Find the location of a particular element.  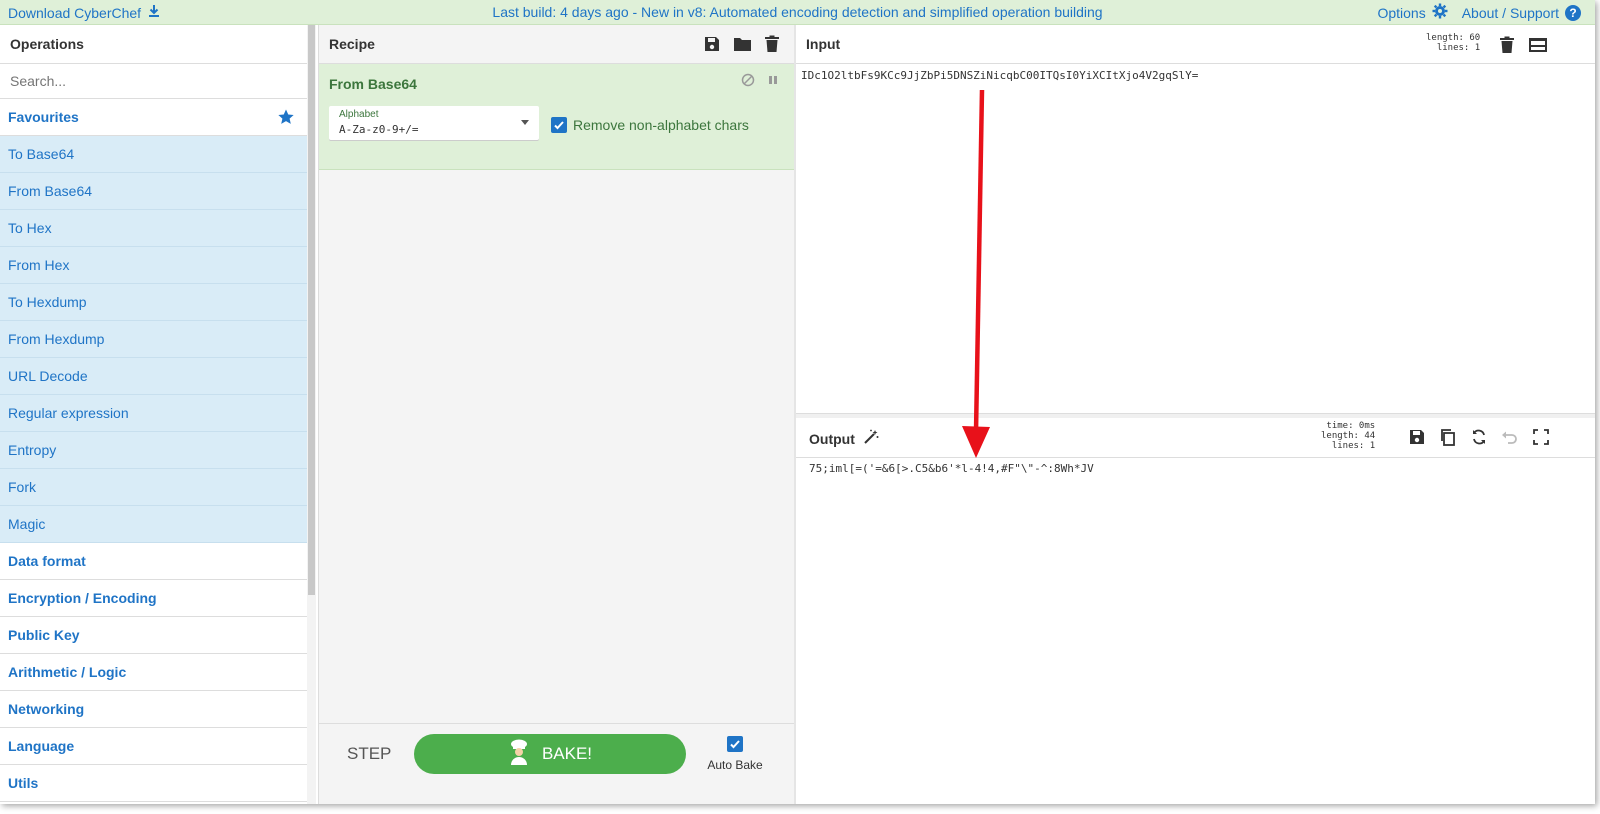

category-public-key: Public Key is located at coordinates (153, 635).